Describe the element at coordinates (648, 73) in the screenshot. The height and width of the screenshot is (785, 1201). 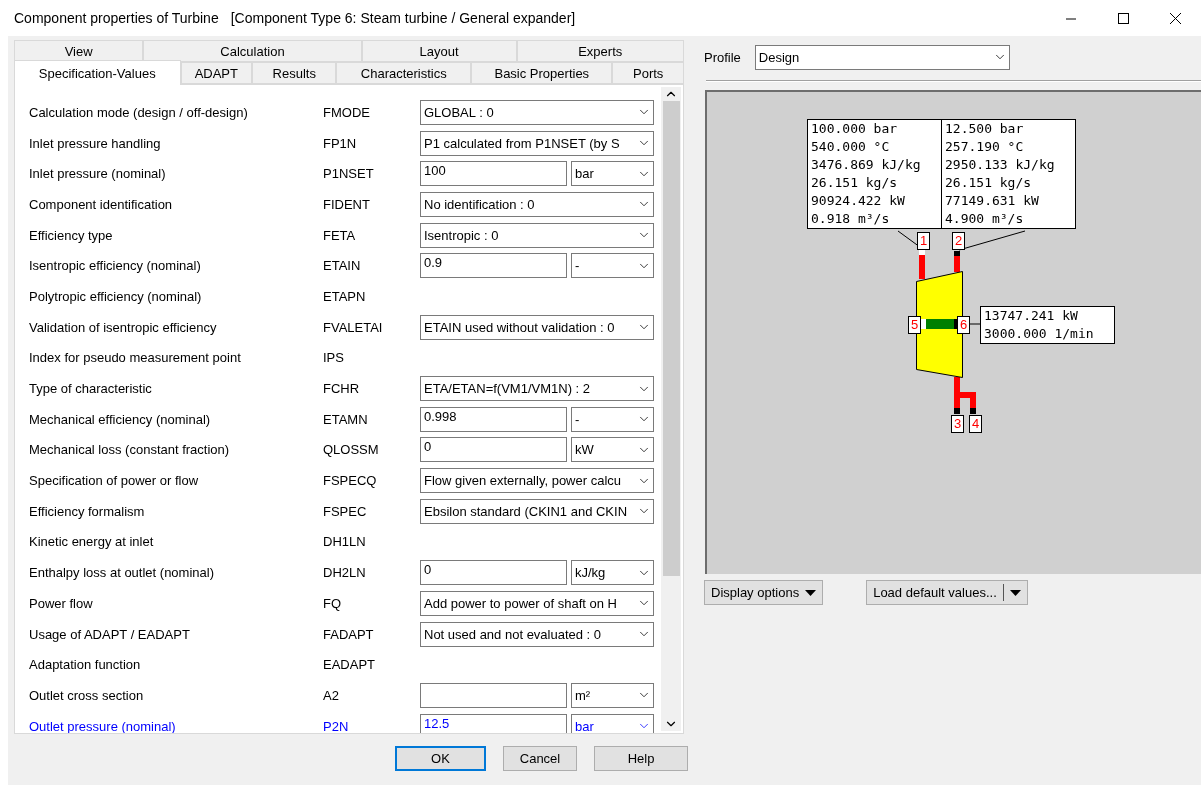
I see `tab: Ports` at that location.